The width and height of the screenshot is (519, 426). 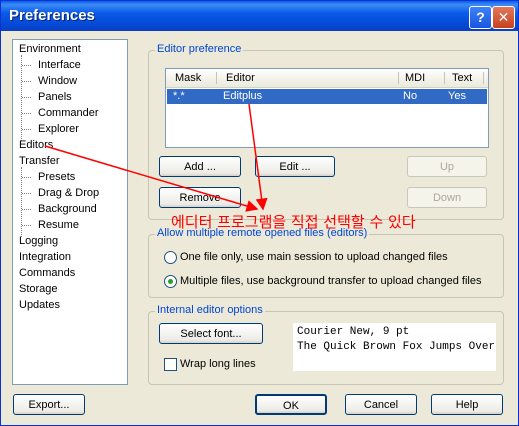 I want to click on arrow-from-editors, so click(x=151, y=178).